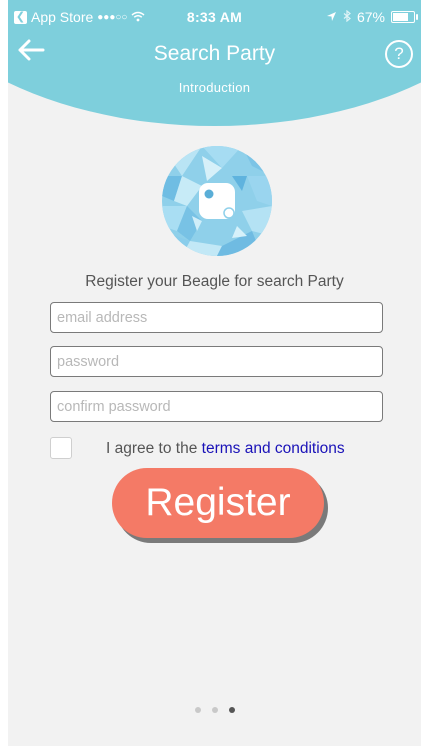  What do you see at coordinates (347, 17) in the screenshot?
I see `bluetooth-icon` at bounding box center [347, 17].